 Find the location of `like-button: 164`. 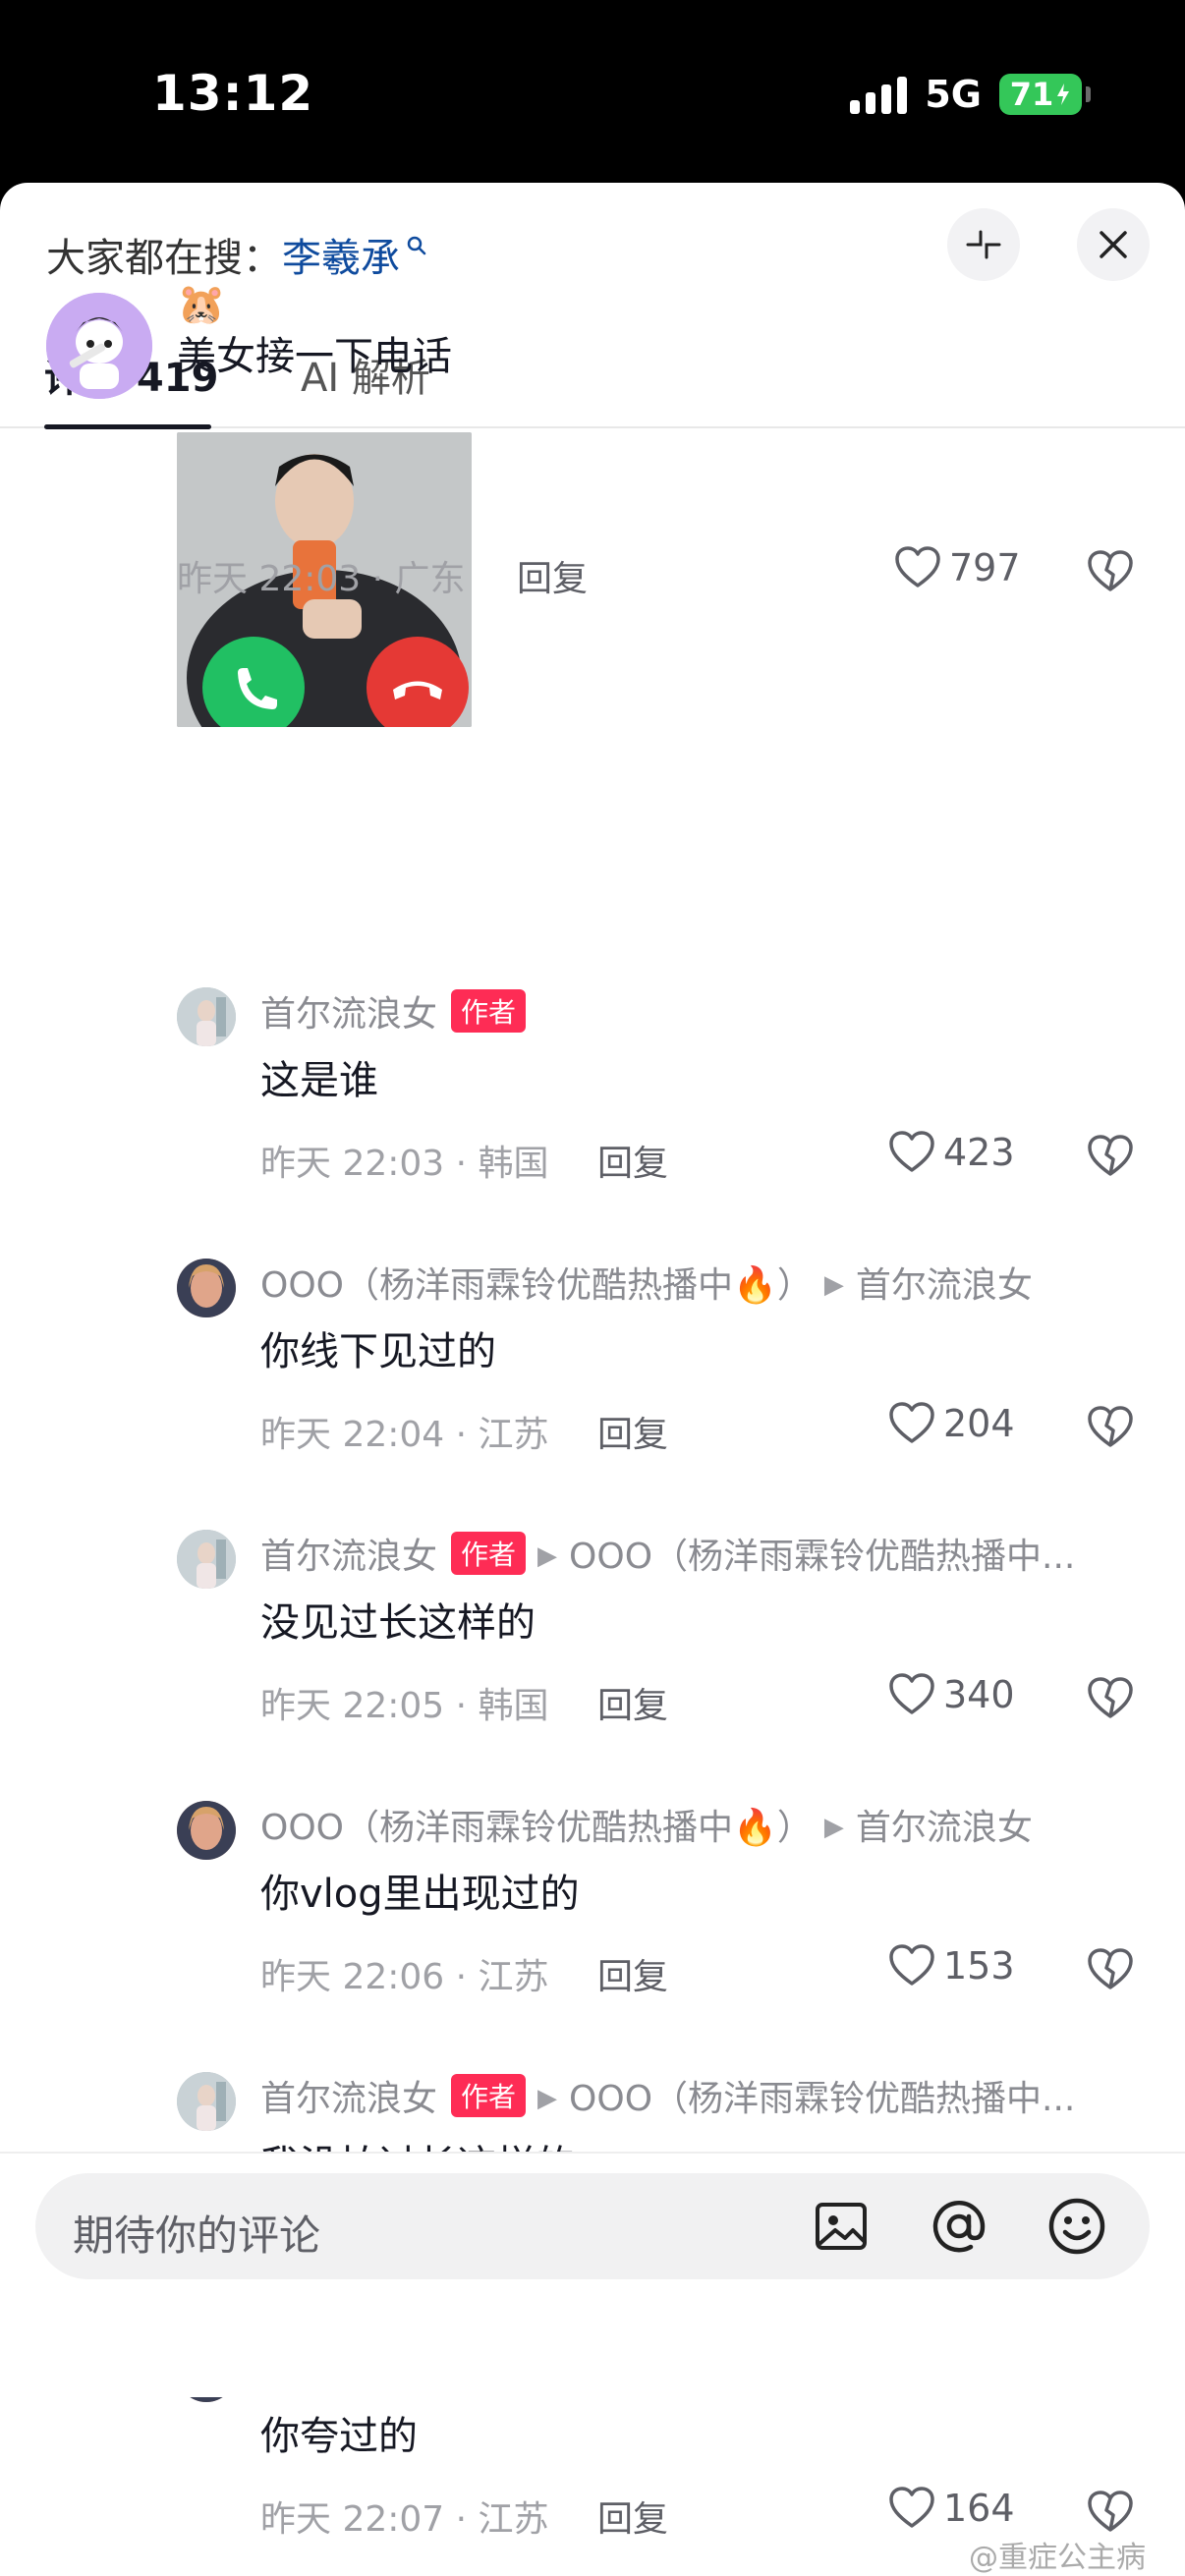

like-button: 164 is located at coordinates (952, 2508).